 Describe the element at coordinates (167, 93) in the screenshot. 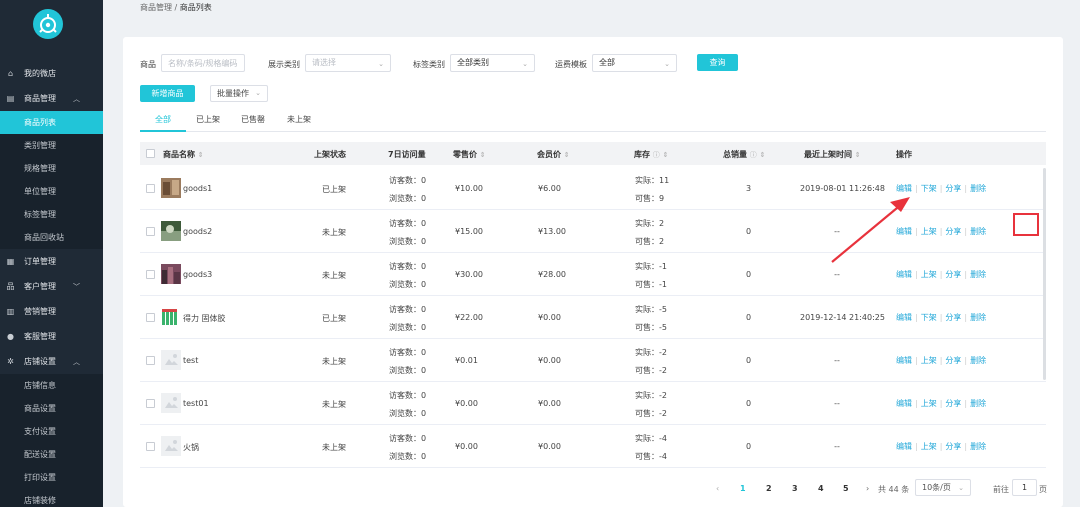

I see `add-goods-button: 新增商品` at that location.